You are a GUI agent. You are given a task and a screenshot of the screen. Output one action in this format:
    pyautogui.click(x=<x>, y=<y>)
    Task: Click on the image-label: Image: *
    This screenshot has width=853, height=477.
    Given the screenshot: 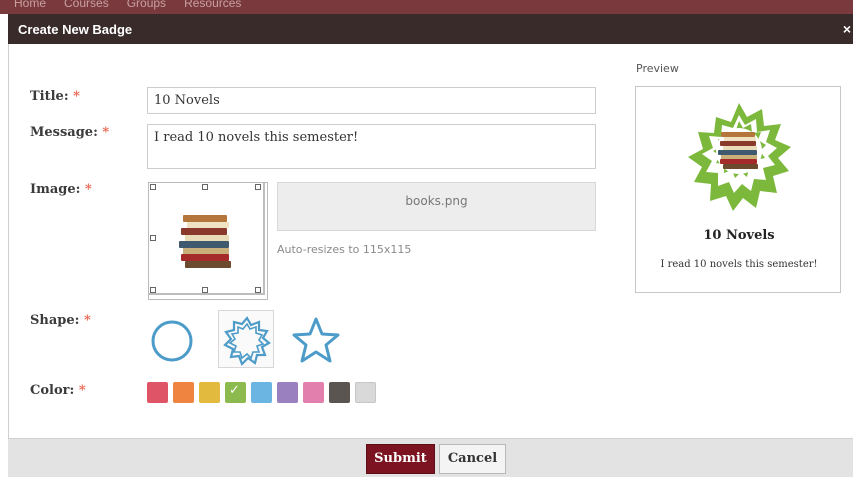 What is the action you would take?
    pyautogui.click(x=61, y=189)
    